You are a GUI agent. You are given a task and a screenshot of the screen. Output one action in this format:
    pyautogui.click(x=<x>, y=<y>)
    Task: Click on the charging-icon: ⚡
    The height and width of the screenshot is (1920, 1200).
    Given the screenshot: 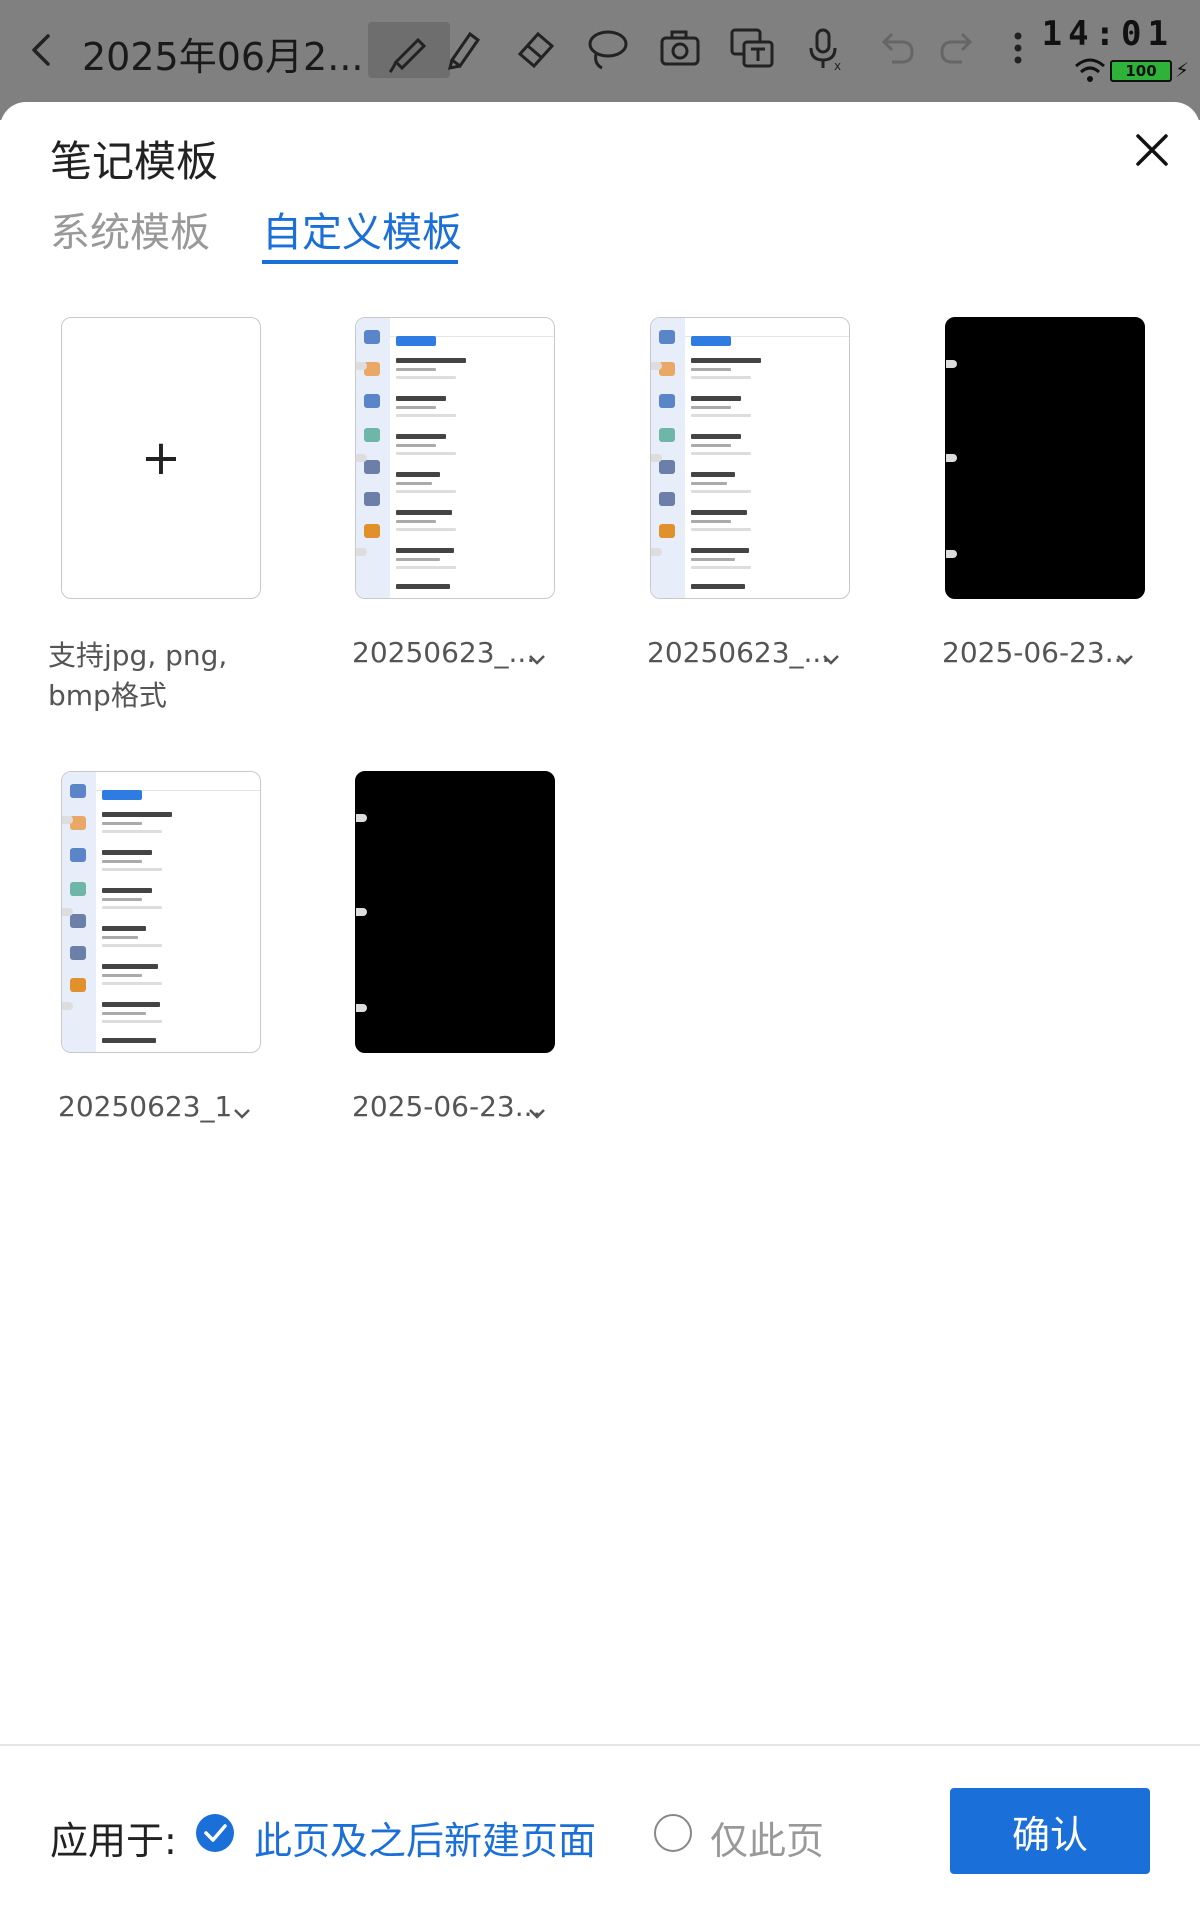 What is the action you would take?
    pyautogui.click(x=1182, y=70)
    